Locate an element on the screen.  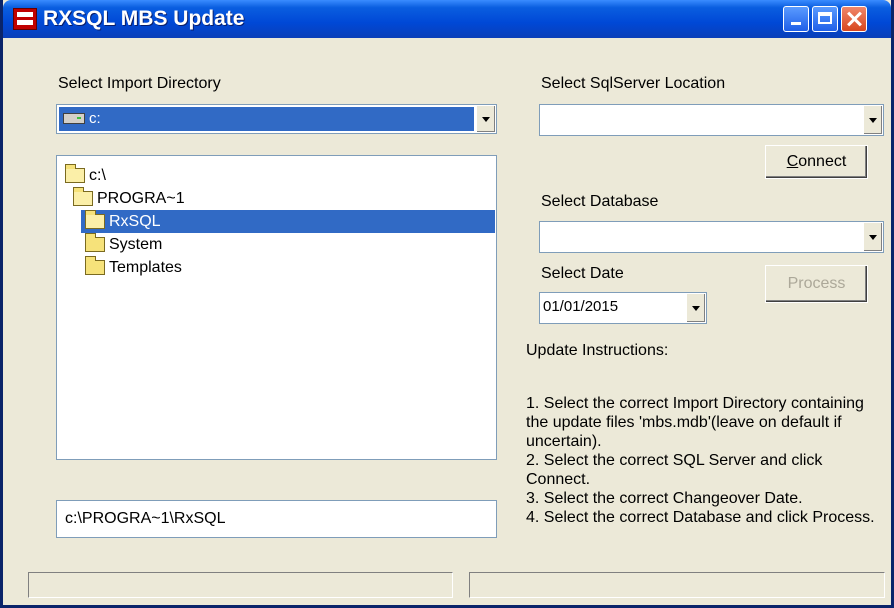
dir-label: System is located at coordinates (136, 244).